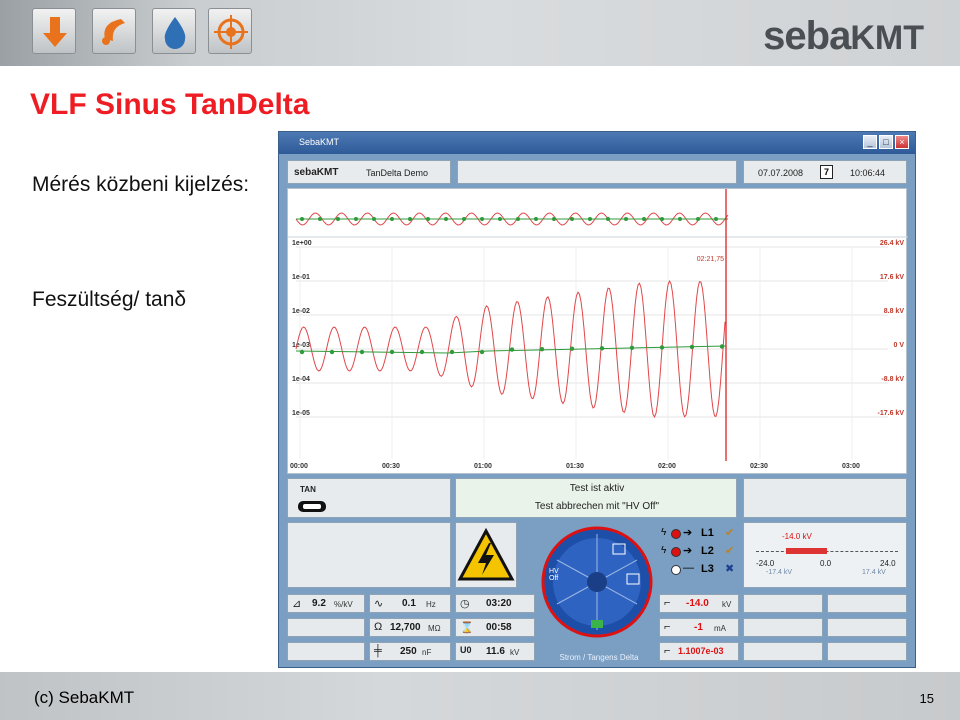  What do you see at coordinates (700, 534) in the screenshot?
I see `phase-row-l1: ϟ ➔ L1 ✔` at bounding box center [700, 534].